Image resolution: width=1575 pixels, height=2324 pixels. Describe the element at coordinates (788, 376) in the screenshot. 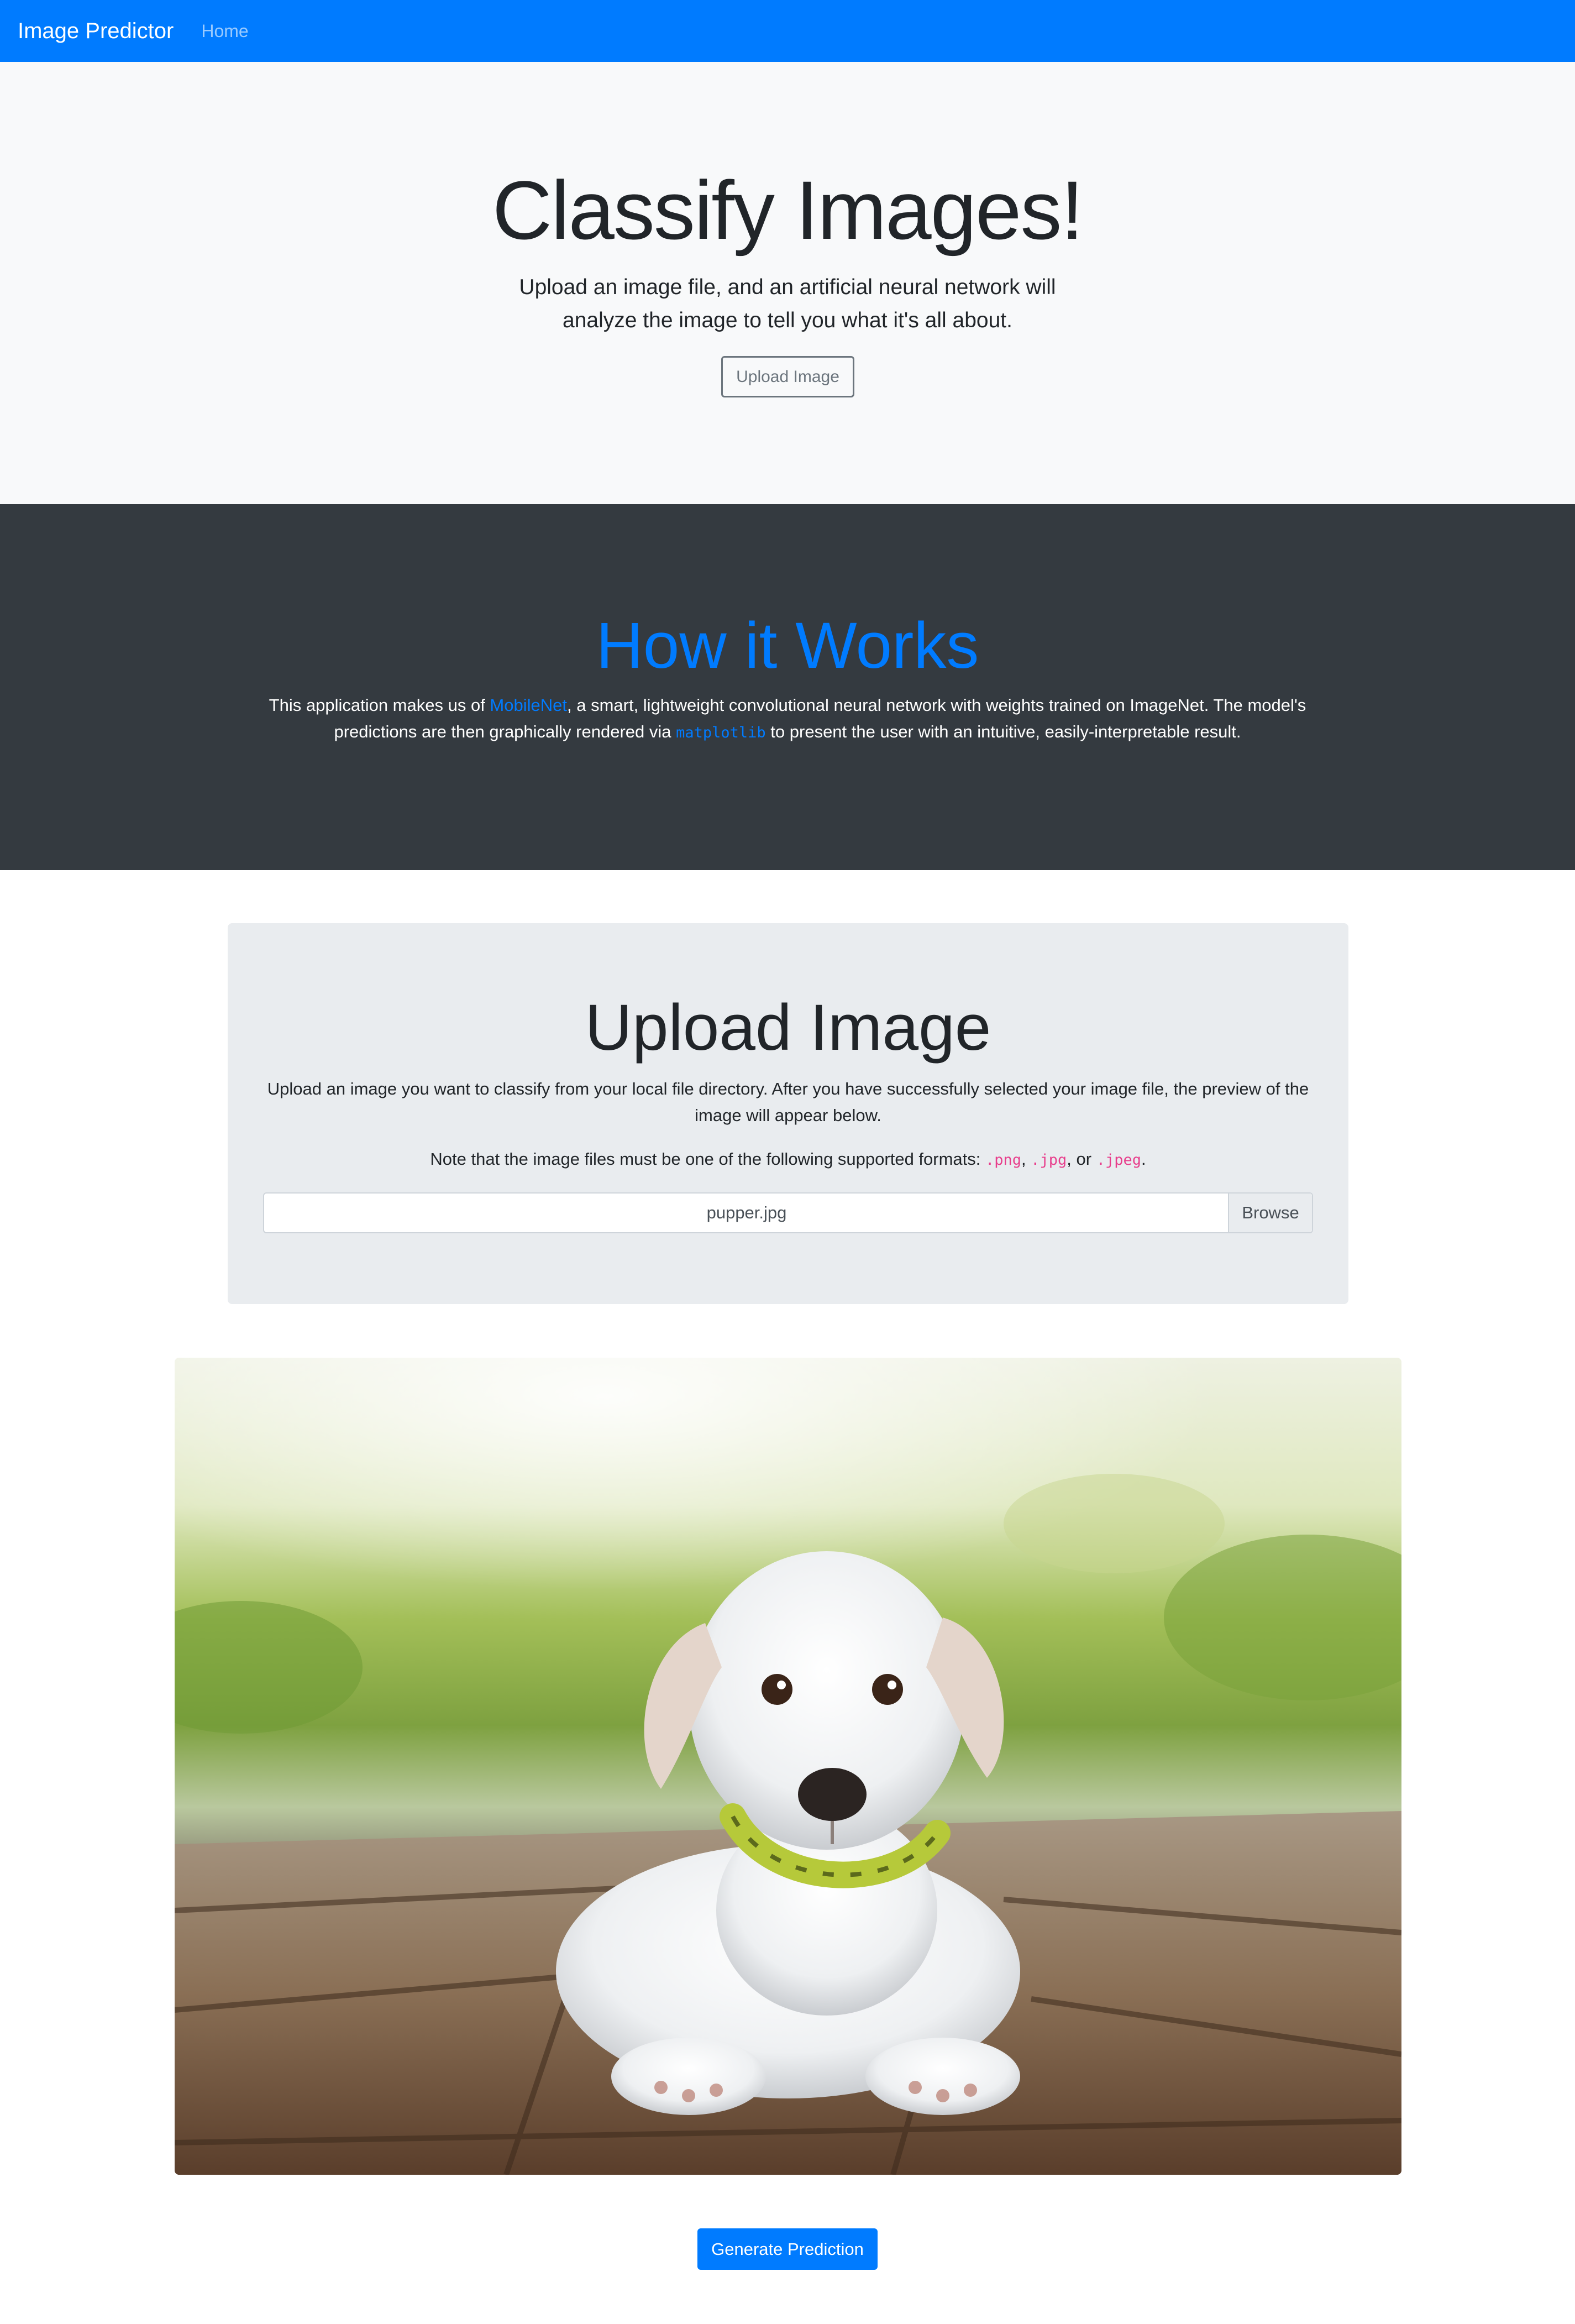

I see `upload-image-button: Upload Image` at that location.